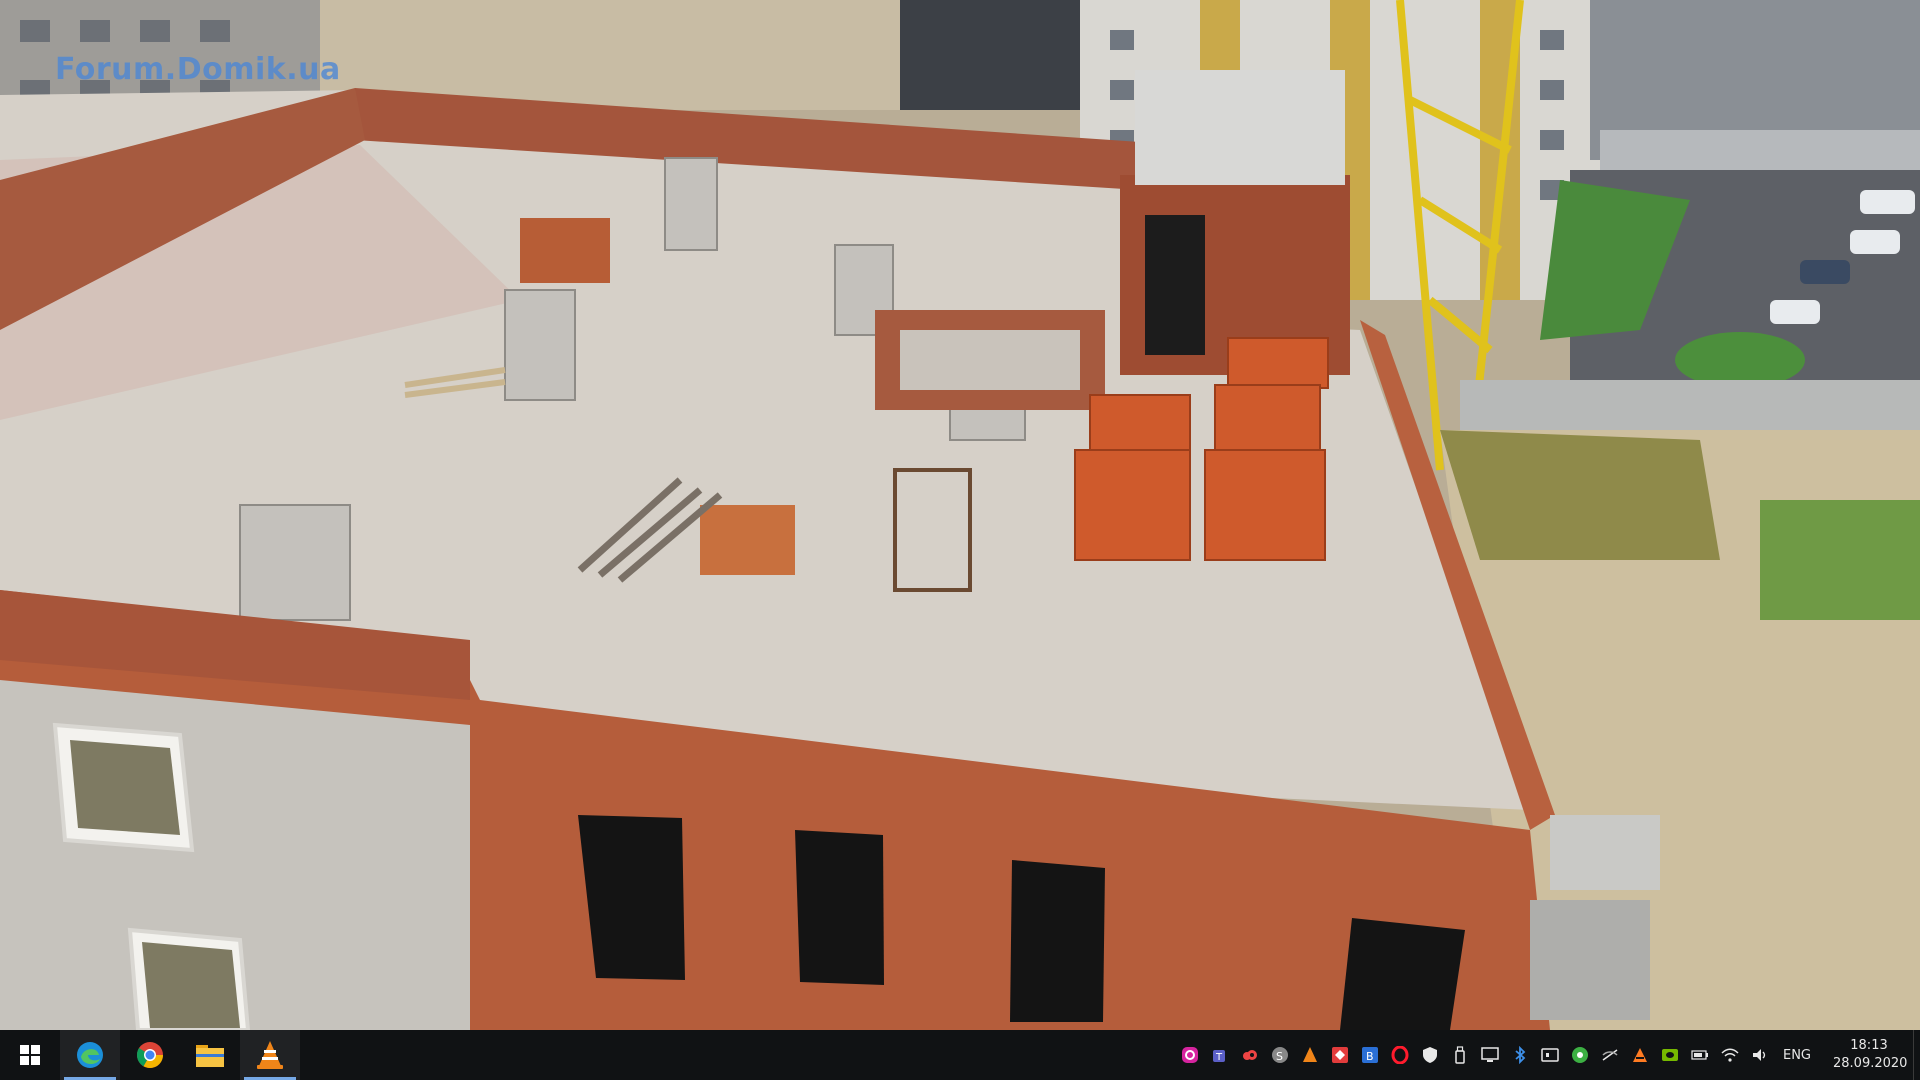  I want to click on chrome-icon, so click(150, 1055).